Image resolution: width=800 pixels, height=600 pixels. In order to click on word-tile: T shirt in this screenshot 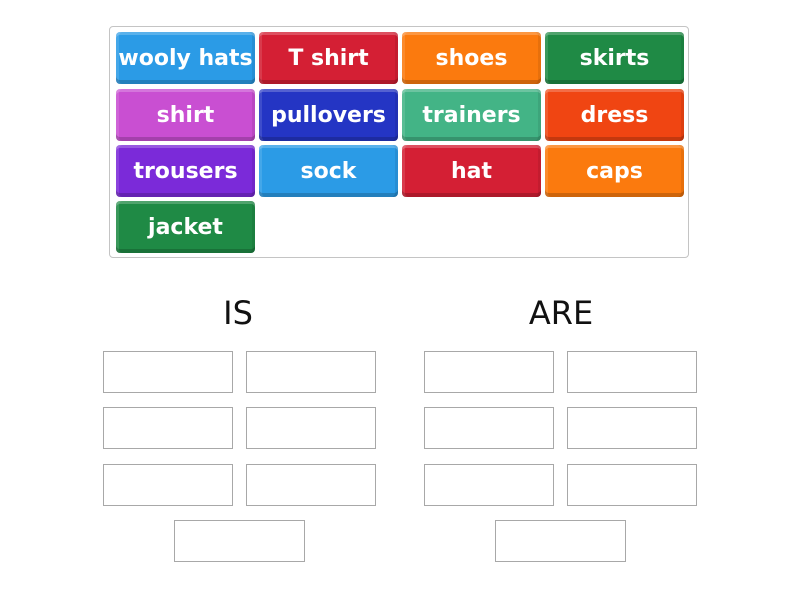, I will do `click(328, 58)`.